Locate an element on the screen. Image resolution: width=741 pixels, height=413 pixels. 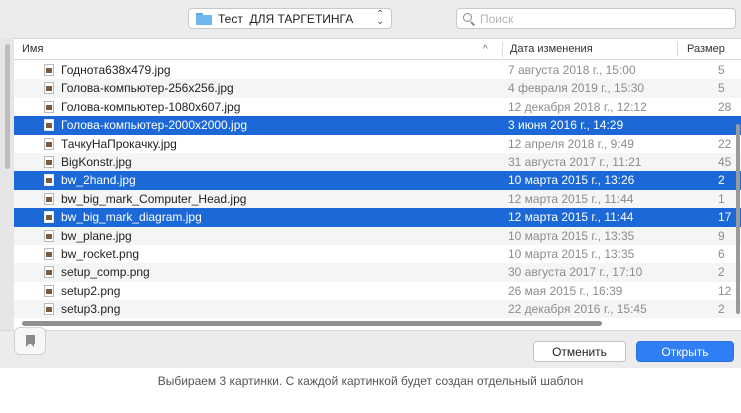
file-size: 28 is located at coordinates (725, 106).